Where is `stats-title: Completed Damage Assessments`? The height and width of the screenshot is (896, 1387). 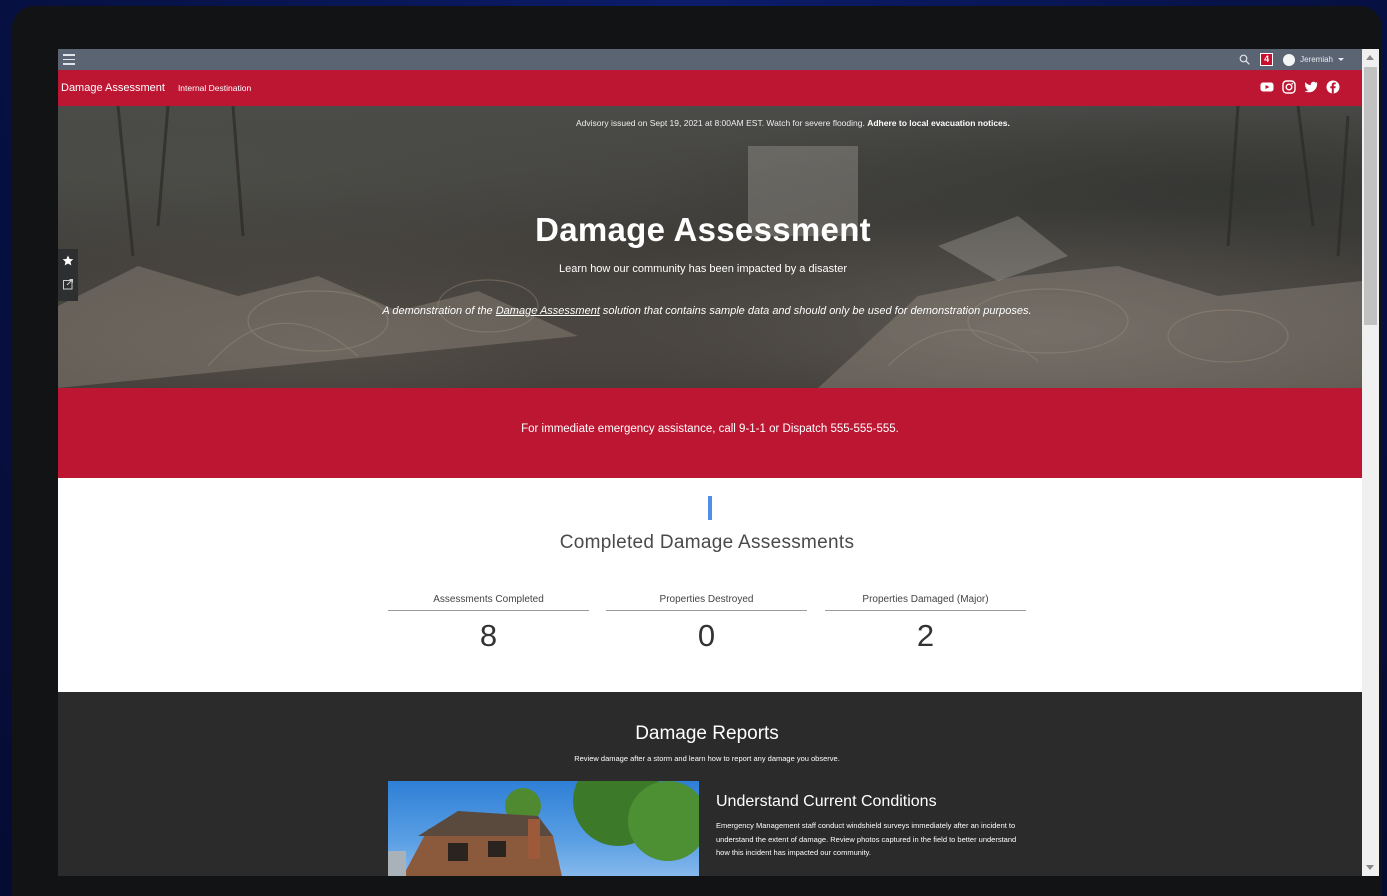 stats-title: Completed Damage Assessments is located at coordinates (707, 542).